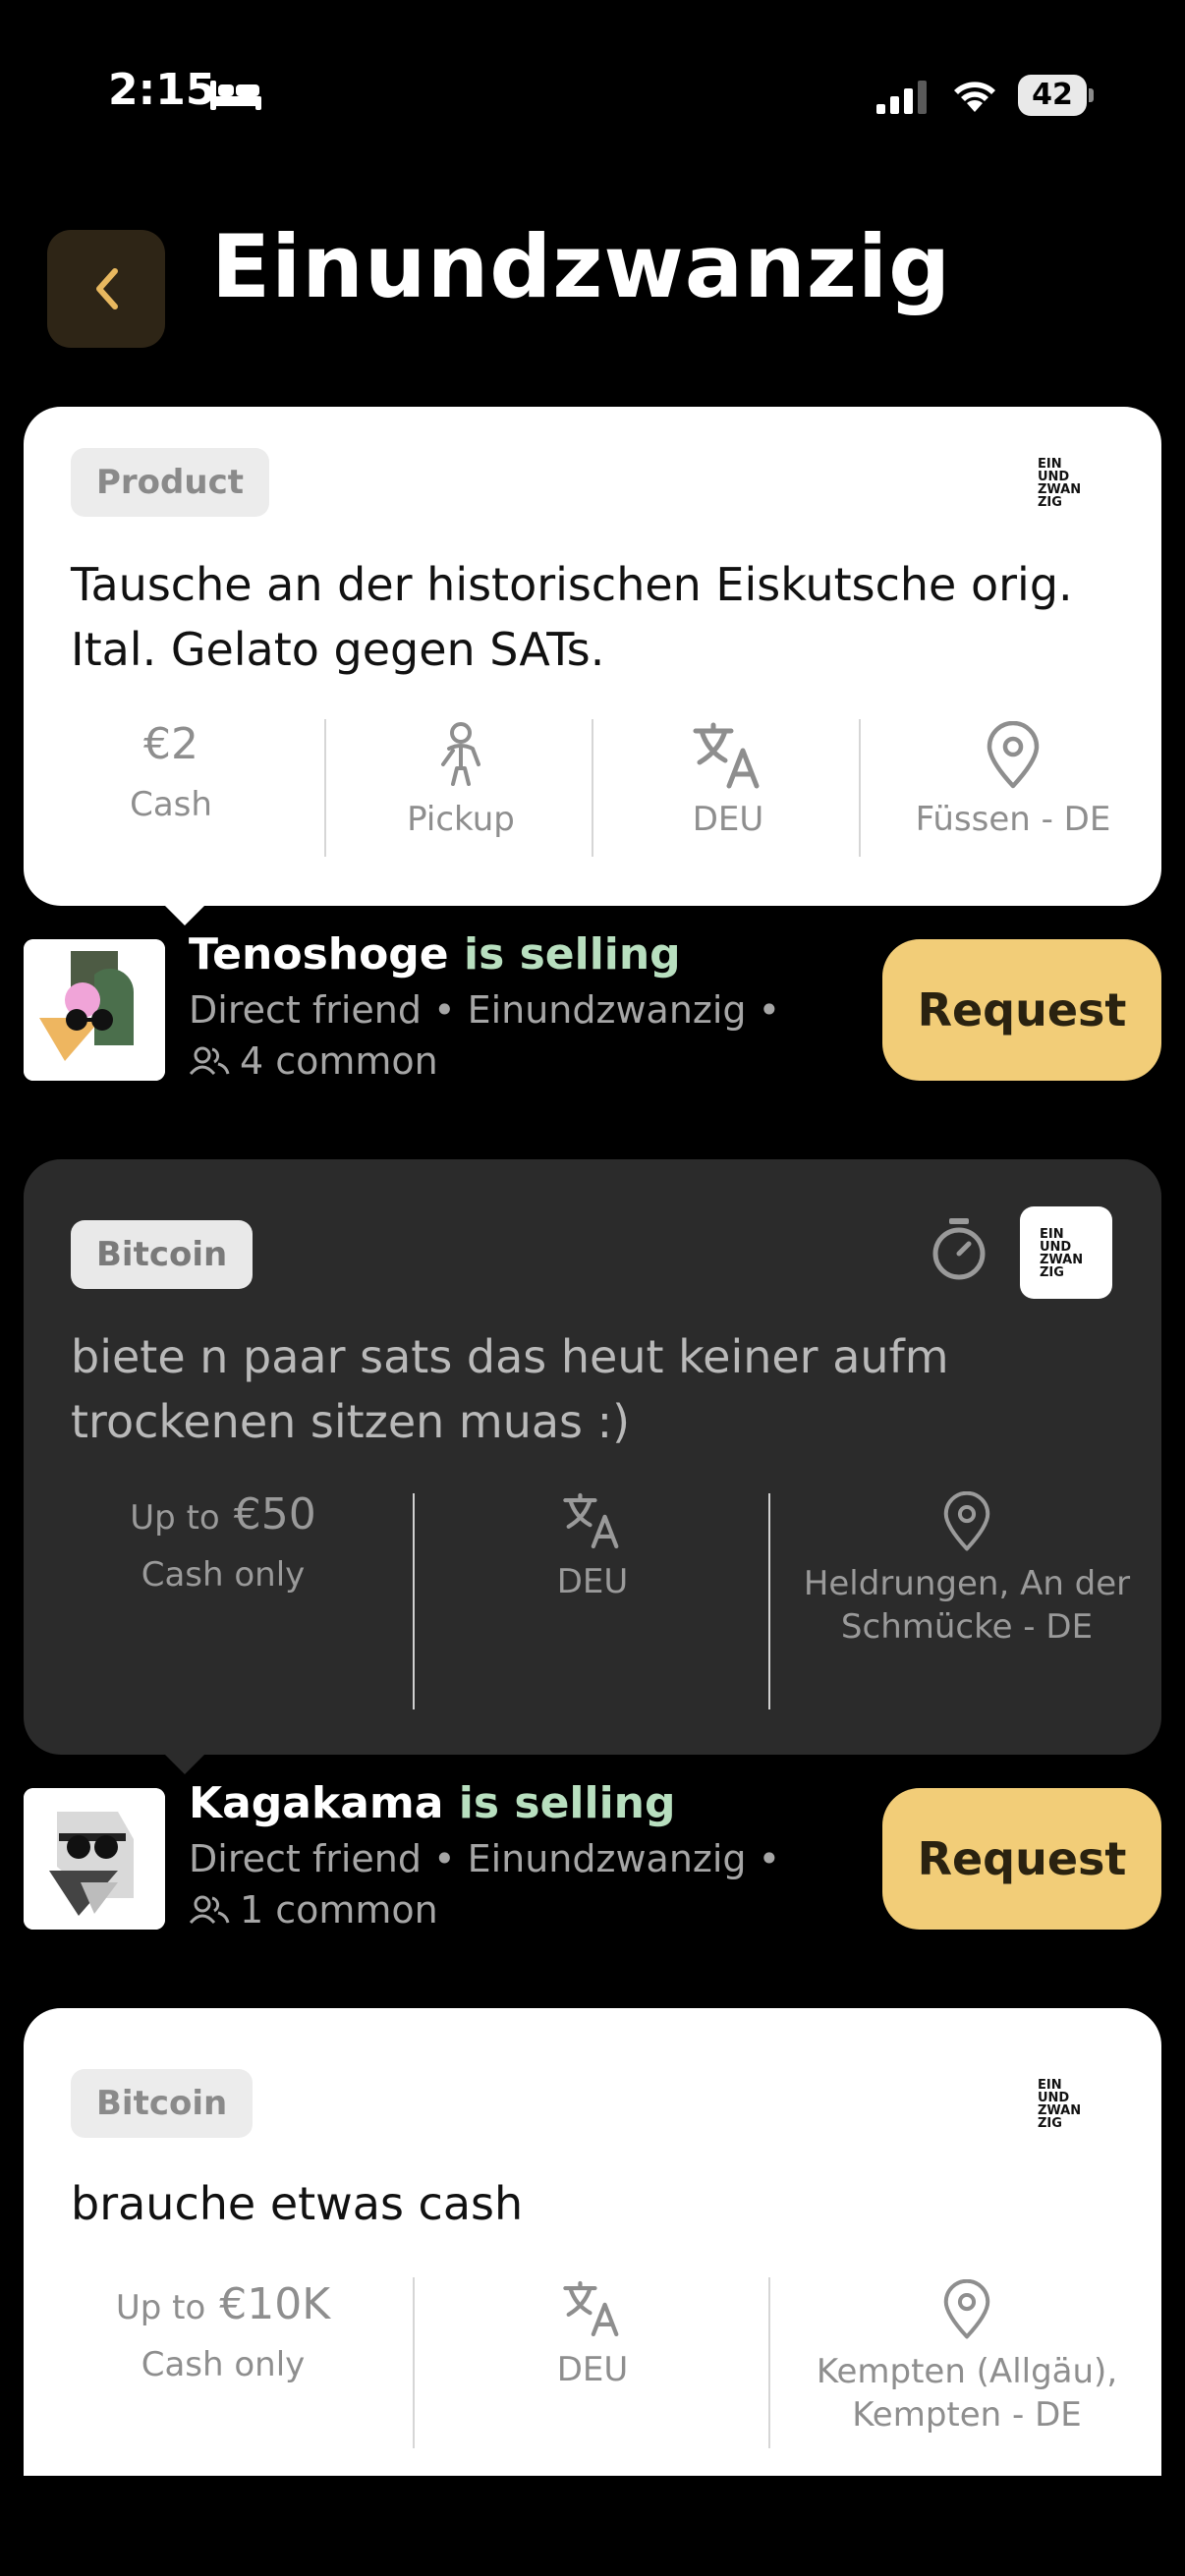 The image size is (1185, 2576). I want to click on page-title: Einundzwanzig, so click(581, 266).